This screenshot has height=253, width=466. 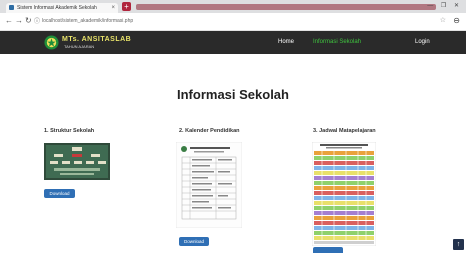 I want to click on download-jadwal-button, so click(x=328, y=250).